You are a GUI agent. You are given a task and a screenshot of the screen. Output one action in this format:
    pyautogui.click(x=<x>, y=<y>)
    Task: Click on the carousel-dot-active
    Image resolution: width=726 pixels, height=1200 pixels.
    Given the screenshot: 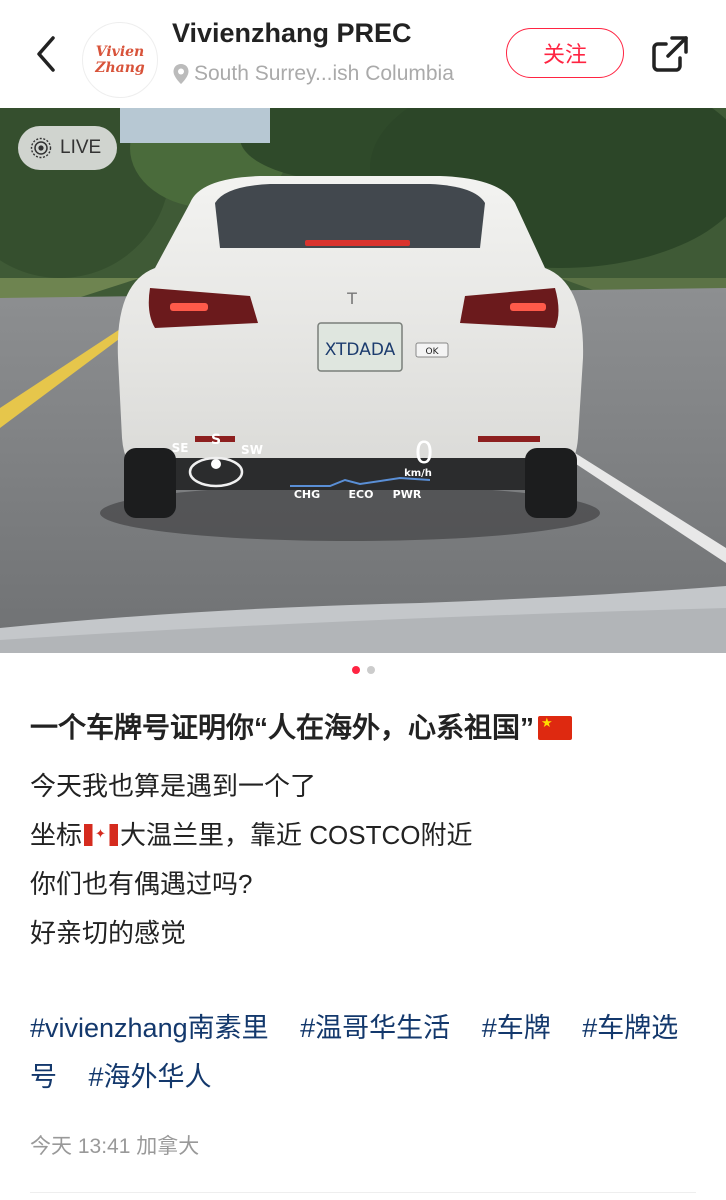 What is the action you would take?
    pyautogui.click(x=355, y=670)
    